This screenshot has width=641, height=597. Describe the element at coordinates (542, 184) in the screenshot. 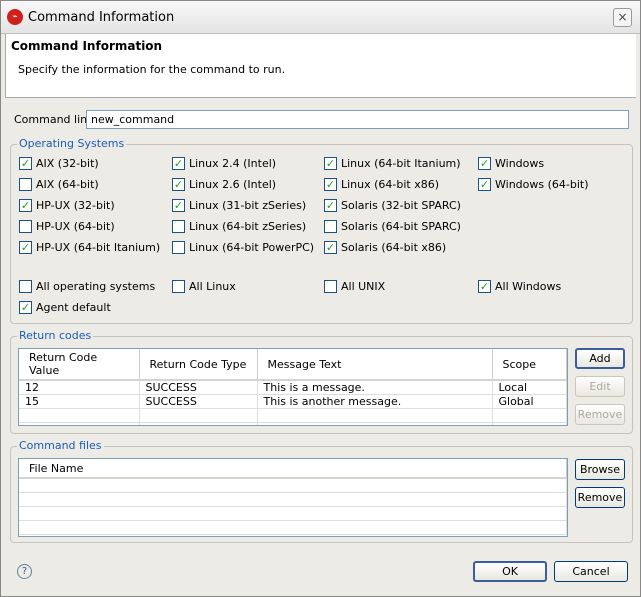

I see `checkbox-label: Windows (64-bit)` at that location.